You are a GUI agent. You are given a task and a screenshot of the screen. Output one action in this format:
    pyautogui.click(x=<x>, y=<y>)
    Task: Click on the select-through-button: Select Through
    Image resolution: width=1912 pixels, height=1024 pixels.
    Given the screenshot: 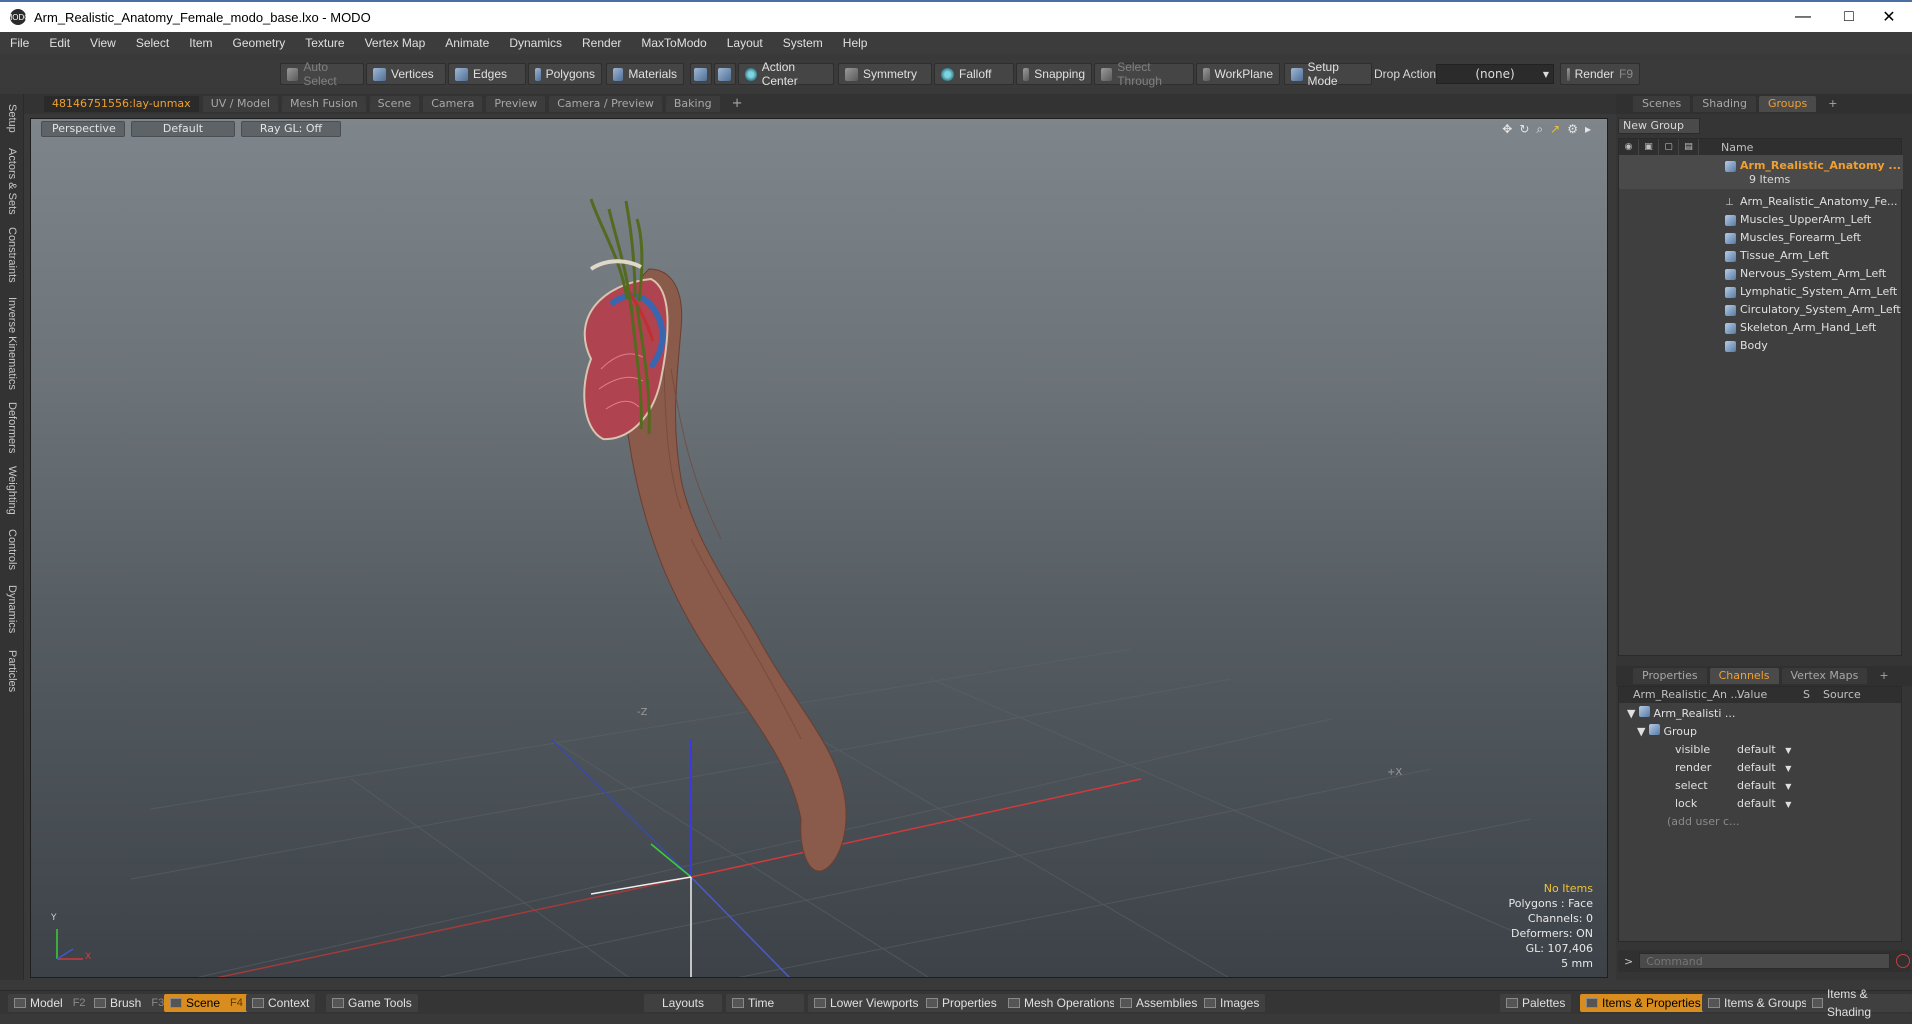 What is the action you would take?
    pyautogui.click(x=1144, y=74)
    